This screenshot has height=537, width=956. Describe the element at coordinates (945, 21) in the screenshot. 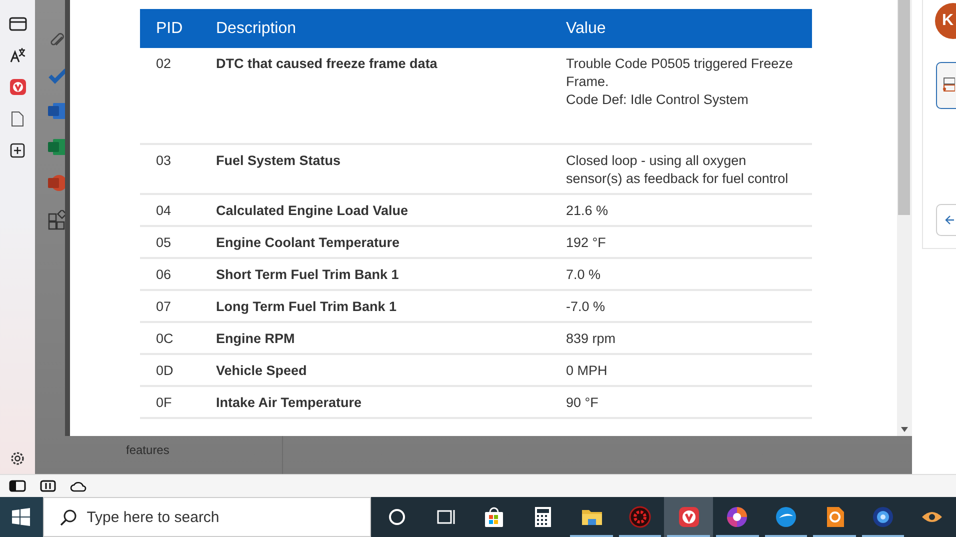

I see `avatar: K` at that location.